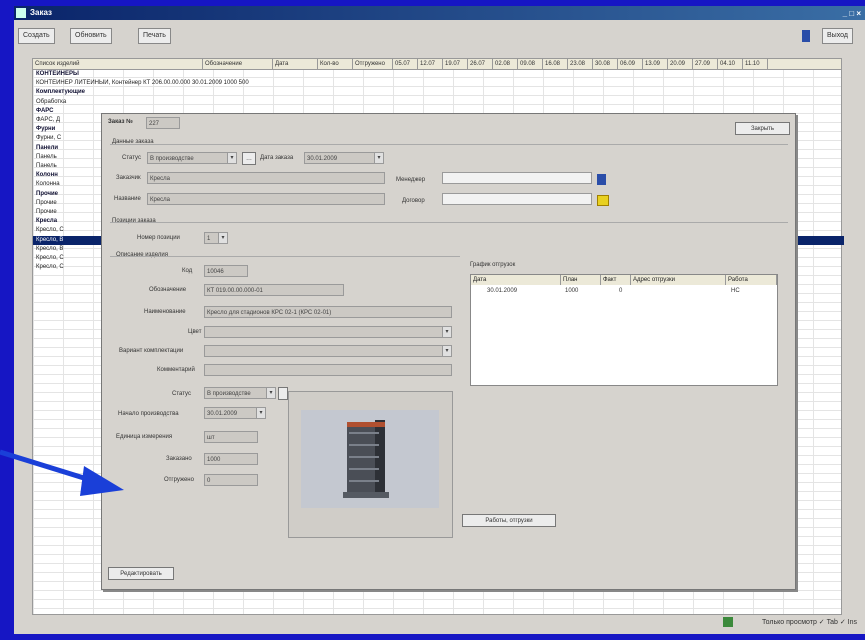  Describe the element at coordinates (283, 393) in the screenshot. I see `state-extra-button` at that location.